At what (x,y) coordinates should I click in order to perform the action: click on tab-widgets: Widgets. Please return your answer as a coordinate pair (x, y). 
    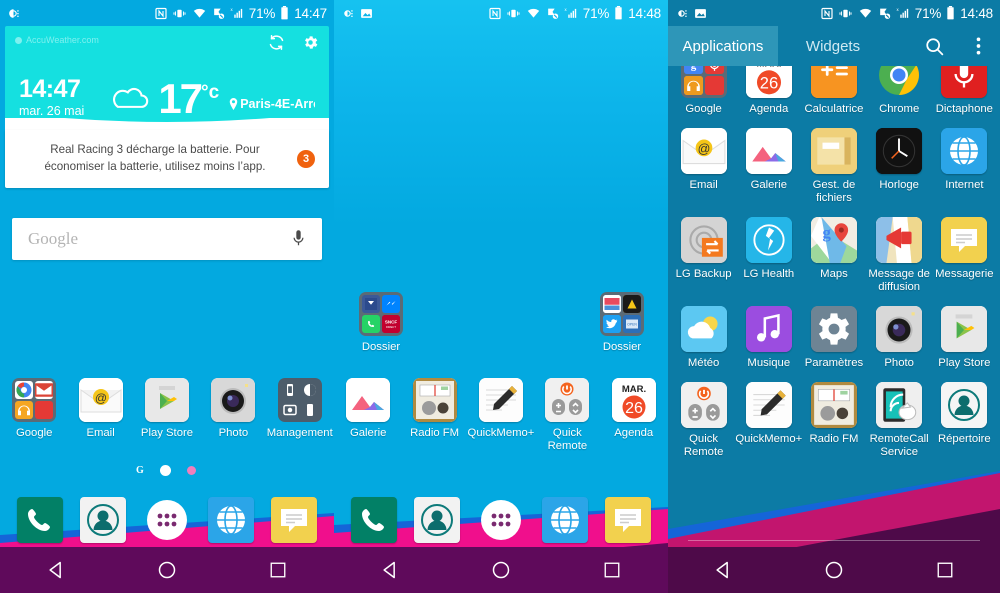
    Looking at the image, I should click on (833, 46).